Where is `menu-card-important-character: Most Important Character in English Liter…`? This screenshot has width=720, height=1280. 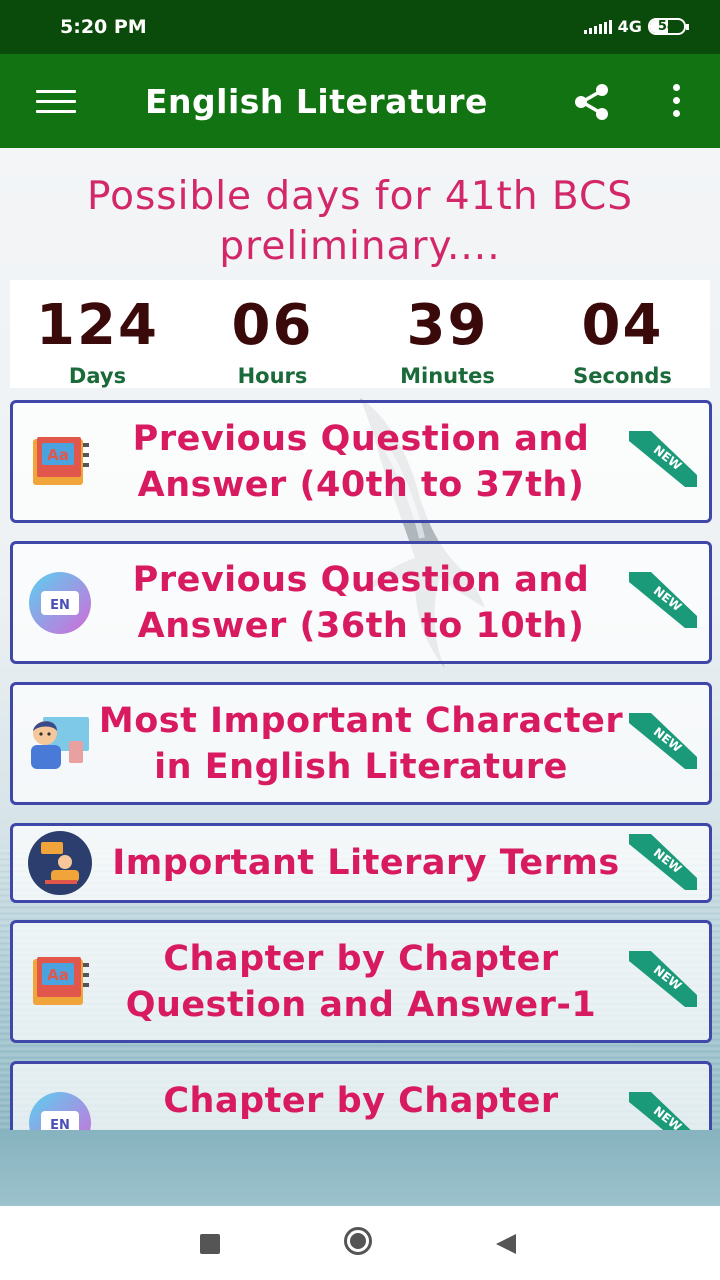
menu-card-important-character: Most Important Character in English Liter… is located at coordinates (361, 743).